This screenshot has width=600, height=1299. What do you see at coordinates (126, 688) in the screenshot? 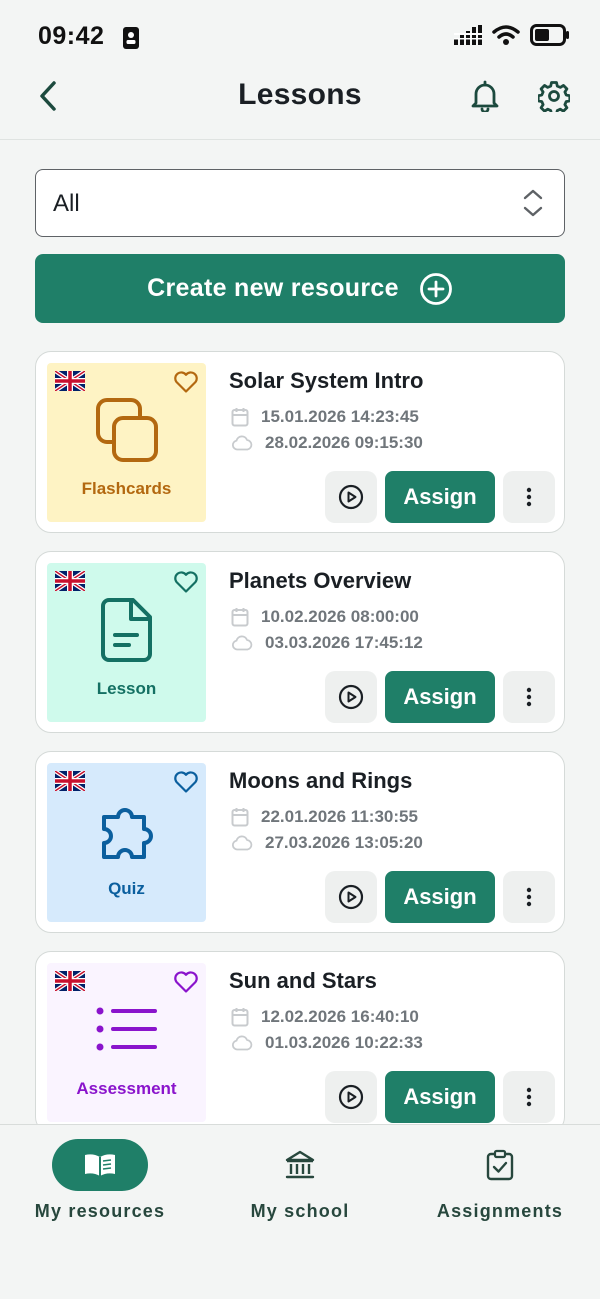
I see `resource-type-label: Lesson` at bounding box center [126, 688].